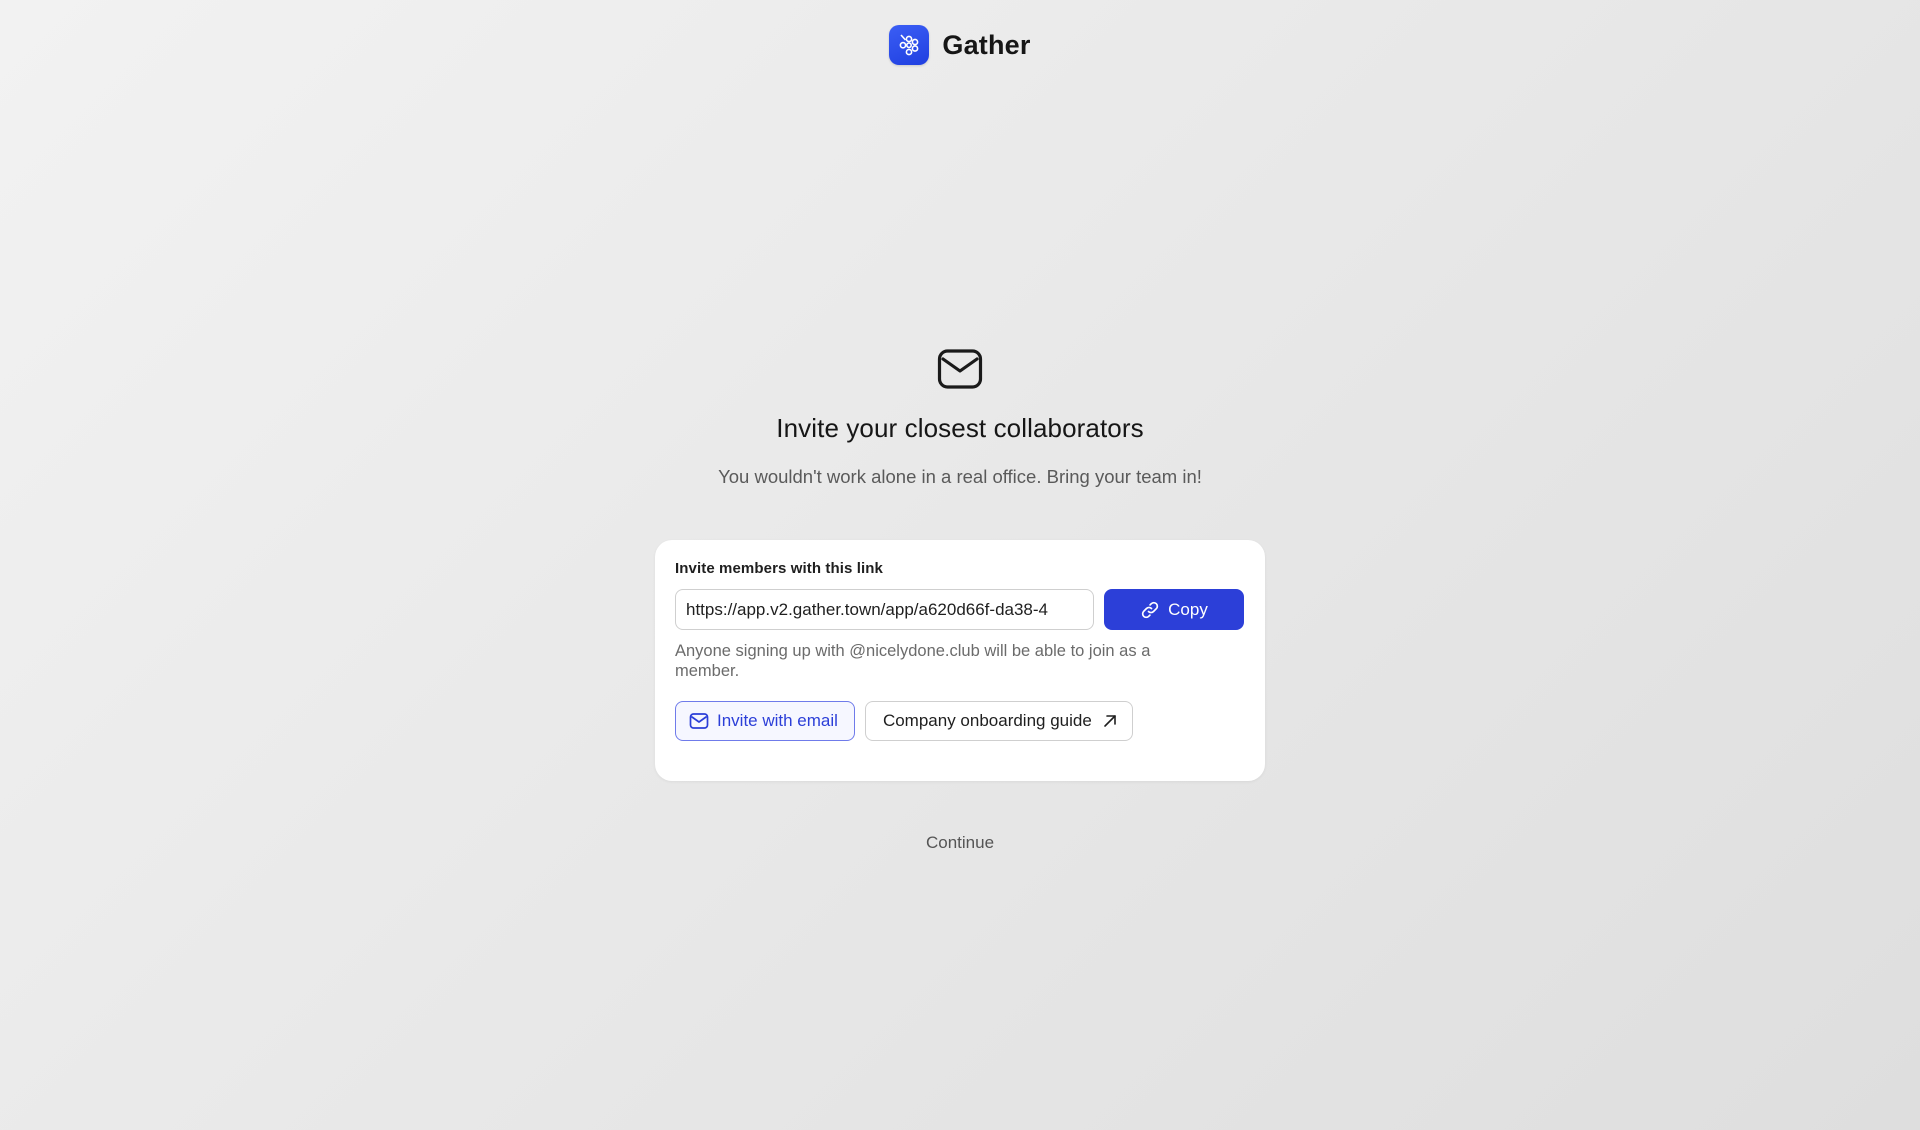  What do you see at coordinates (779, 568) in the screenshot?
I see `invite-link-label: Invite members with this link` at bounding box center [779, 568].